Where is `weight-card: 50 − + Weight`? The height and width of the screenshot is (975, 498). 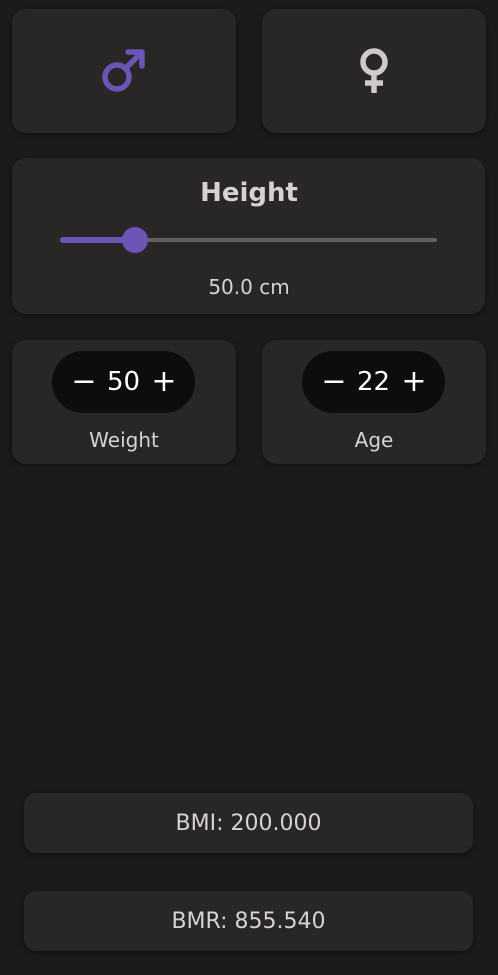 weight-card: 50 − + Weight is located at coordinates (124, 402).